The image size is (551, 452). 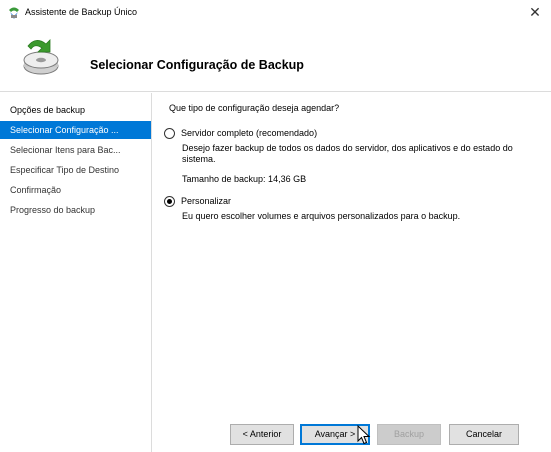 I want to click on cancel-button: Cancelar, so click(x=484, y=434).